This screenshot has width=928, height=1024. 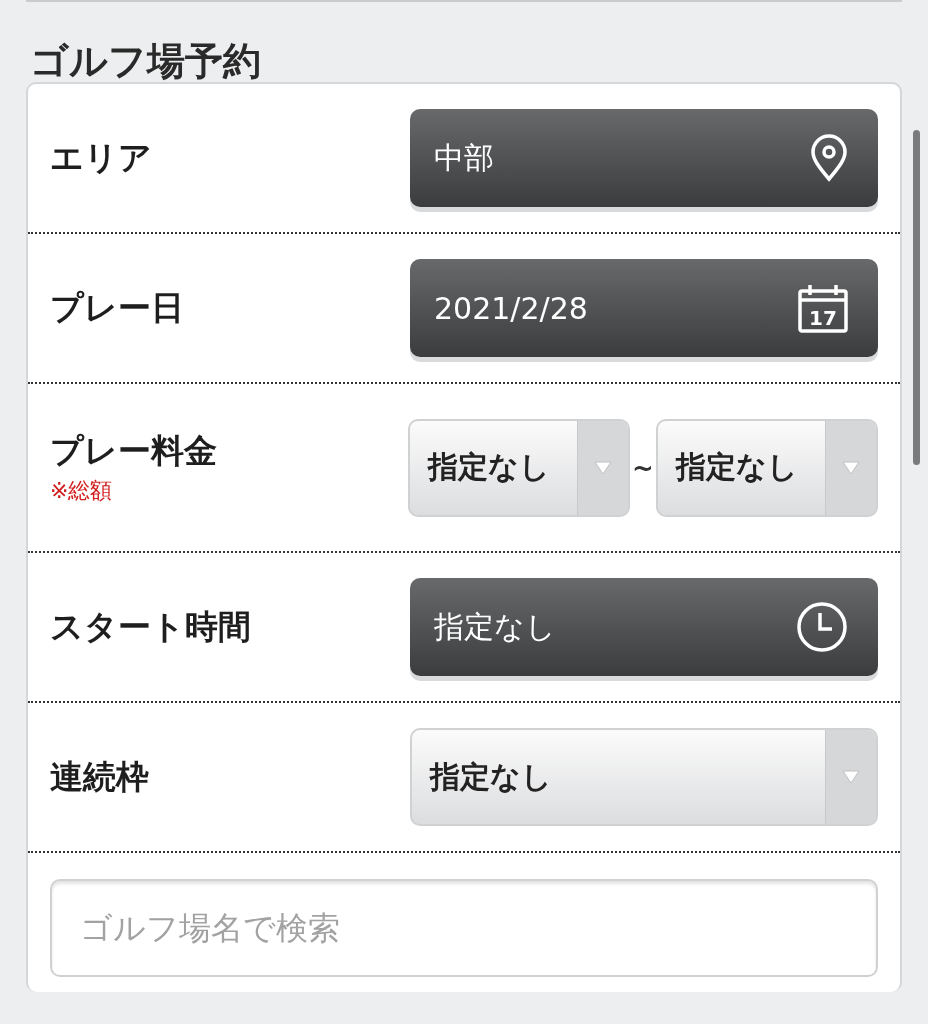 I want to click on field-label: プレー料金, so click(x=134, y=451).